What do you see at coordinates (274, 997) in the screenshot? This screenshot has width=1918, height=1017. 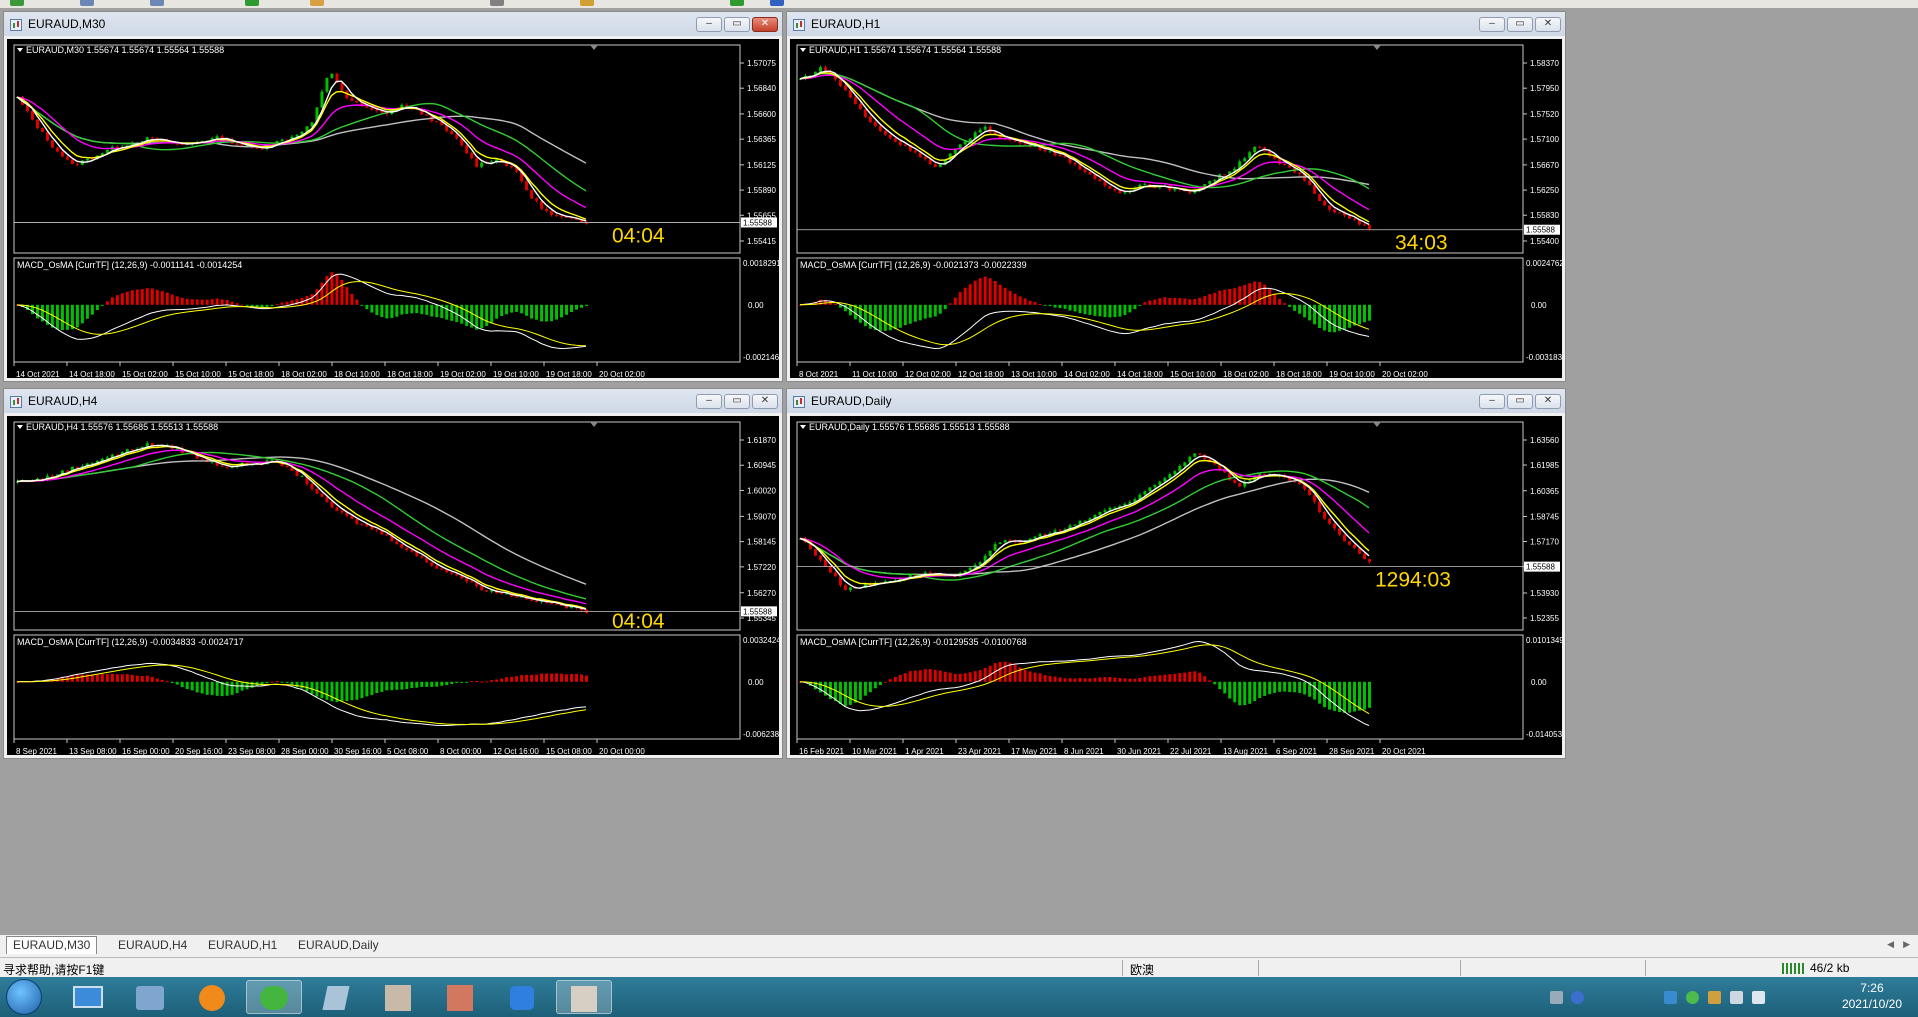 I see `taskbar-wechat-icon` at bounding box center [274, 997].